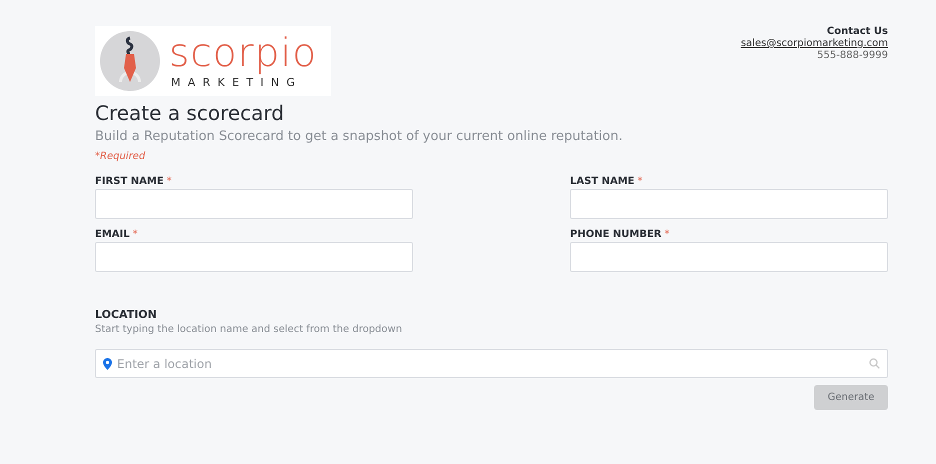  What do you see at coordinates (814, 44) in the screenshot?
I see `email-link: sales@scorpiomarketing.com` at bounding box center [814, 44].